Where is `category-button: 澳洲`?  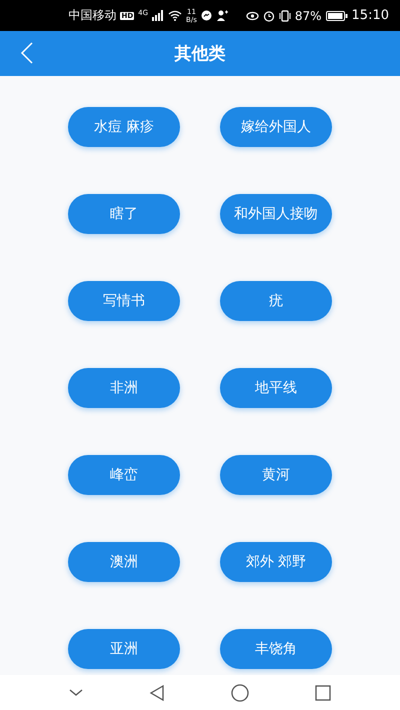 category-button: 澳洲 is located at coordinates (124, 562).